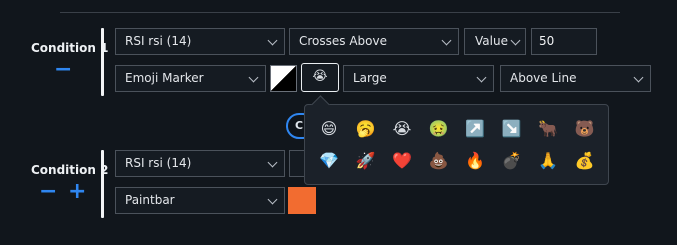  Describe the element at coordinates (585, 161) in the screenshot. I see `emoji-money-bag-icon: 💰` at that location.